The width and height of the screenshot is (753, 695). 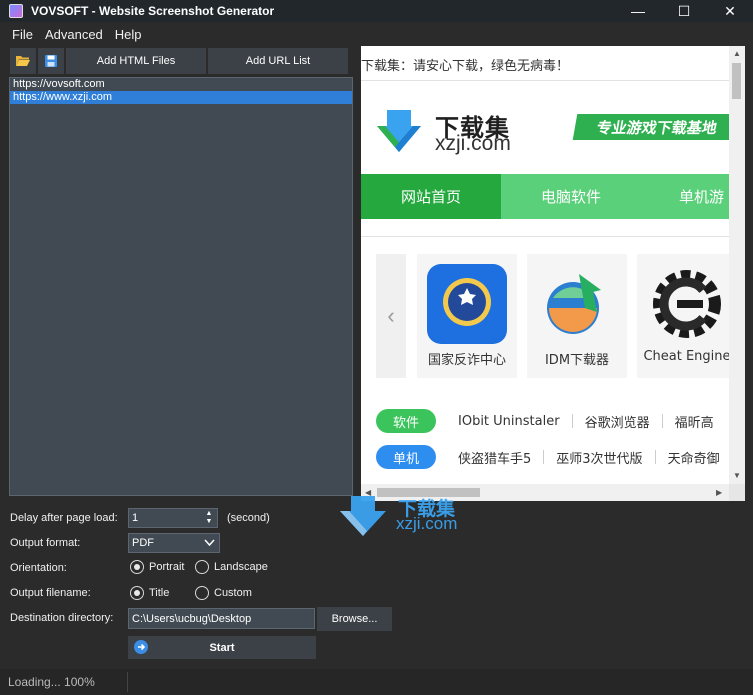 I want to click on app-card: 国家反诈中心, so click(x=467, y=316).